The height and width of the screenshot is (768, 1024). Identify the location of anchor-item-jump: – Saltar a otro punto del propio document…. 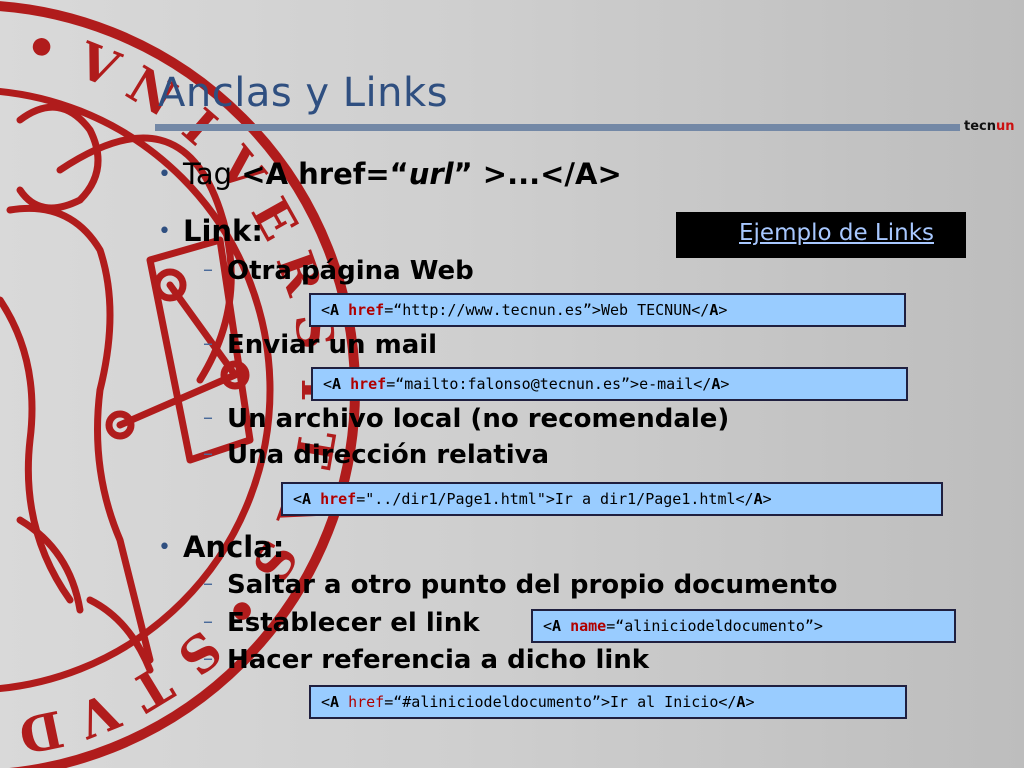
(520, 585).